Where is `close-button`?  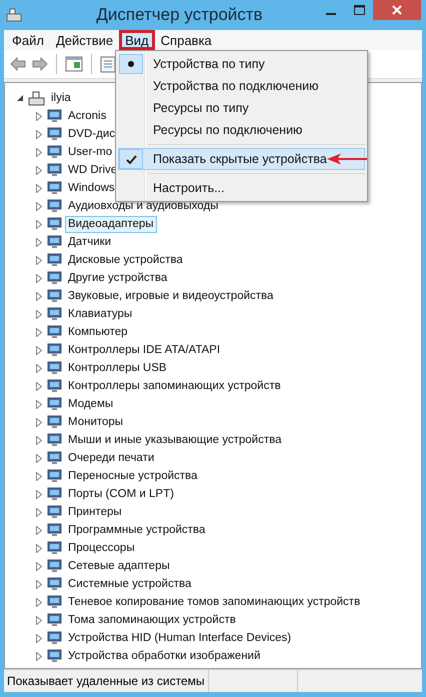 close-button is located at coordinates (397, 10).